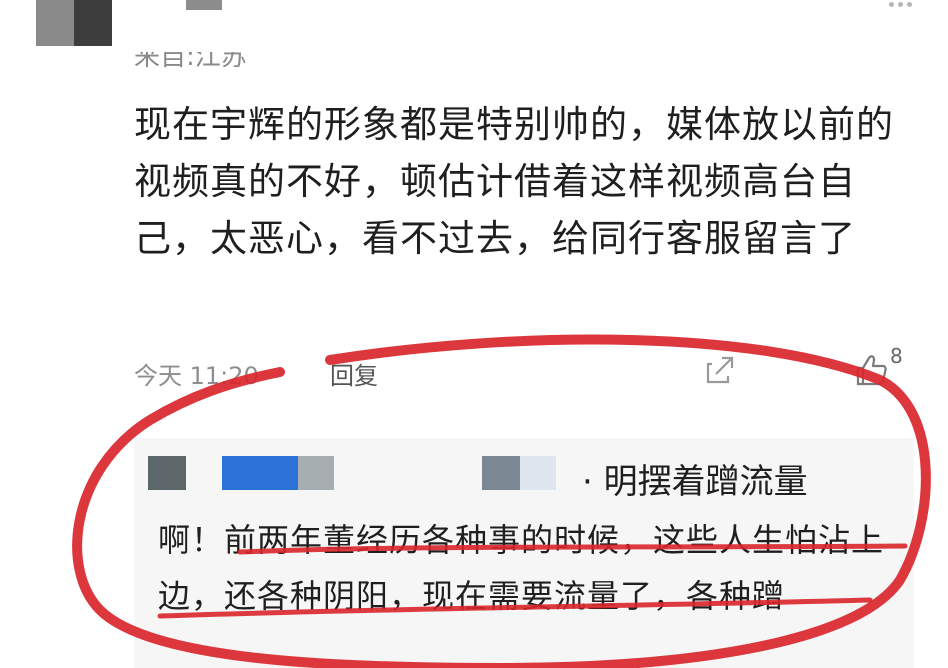 The width and height of the screenshot is (948, 668). What do you see at coordinates (55, 23) in the screenshot?
I see `avatar-blur-left` at bounding box center [55, 23].